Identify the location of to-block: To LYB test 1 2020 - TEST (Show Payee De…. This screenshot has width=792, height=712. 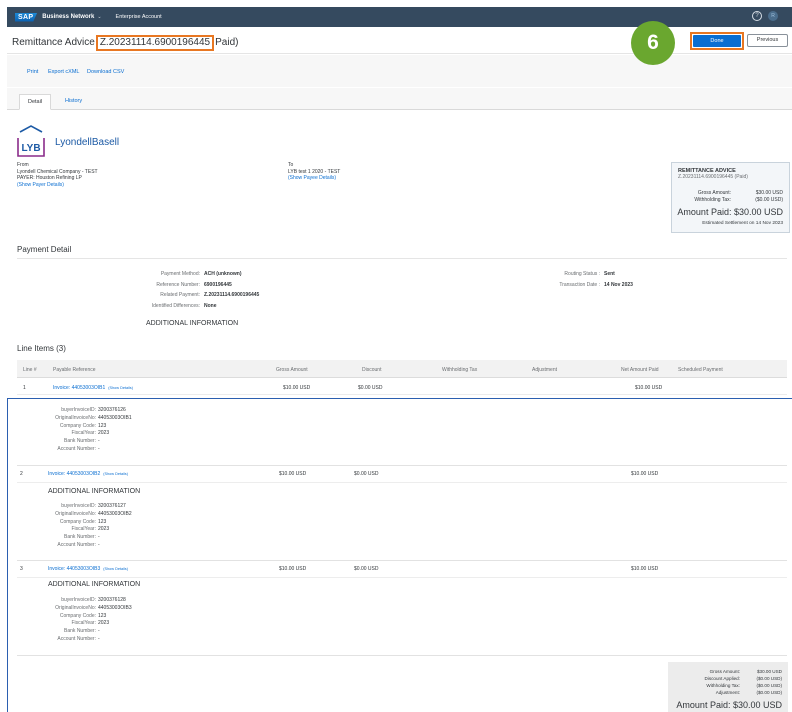
(314, 172).